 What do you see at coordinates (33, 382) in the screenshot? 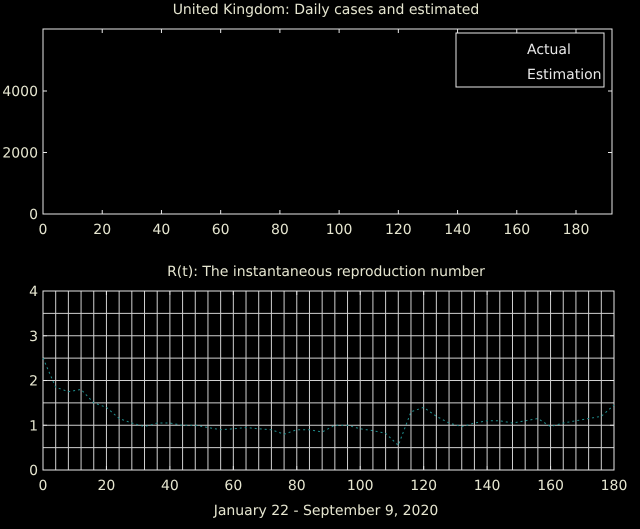
I see `tick-label: 2` at bounding box center [33, 382].